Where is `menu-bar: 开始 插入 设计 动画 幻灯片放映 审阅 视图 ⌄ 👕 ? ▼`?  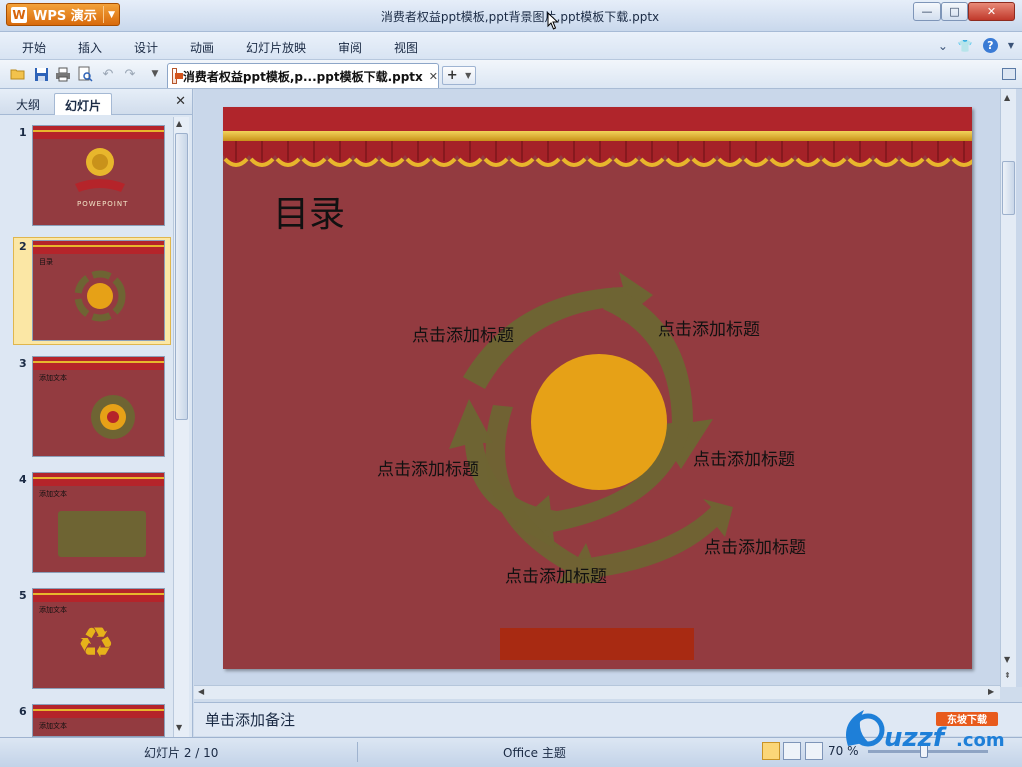 menu-bar: 开始 插入 设计 动画 幻灯片放映 审阅 视图 ⌄ 👕 ? ▼ is located at coordinates (511, 46).